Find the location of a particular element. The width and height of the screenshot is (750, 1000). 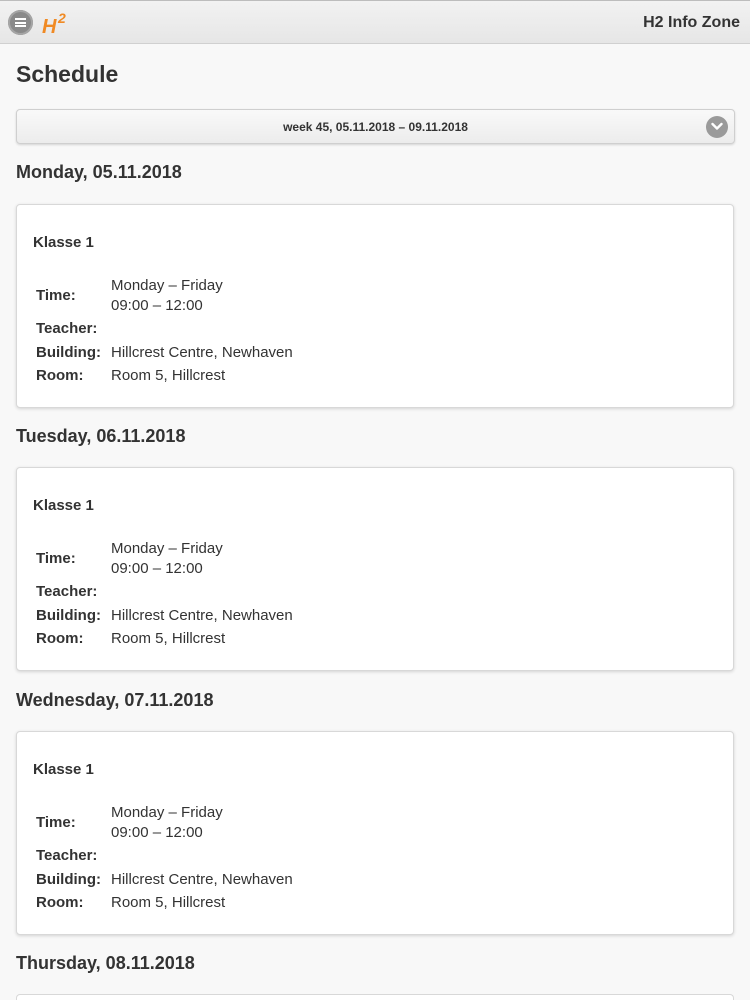

week-select: week 45, 05.11.2018 – 09.11.2018 is located at coordinates (375, 126).